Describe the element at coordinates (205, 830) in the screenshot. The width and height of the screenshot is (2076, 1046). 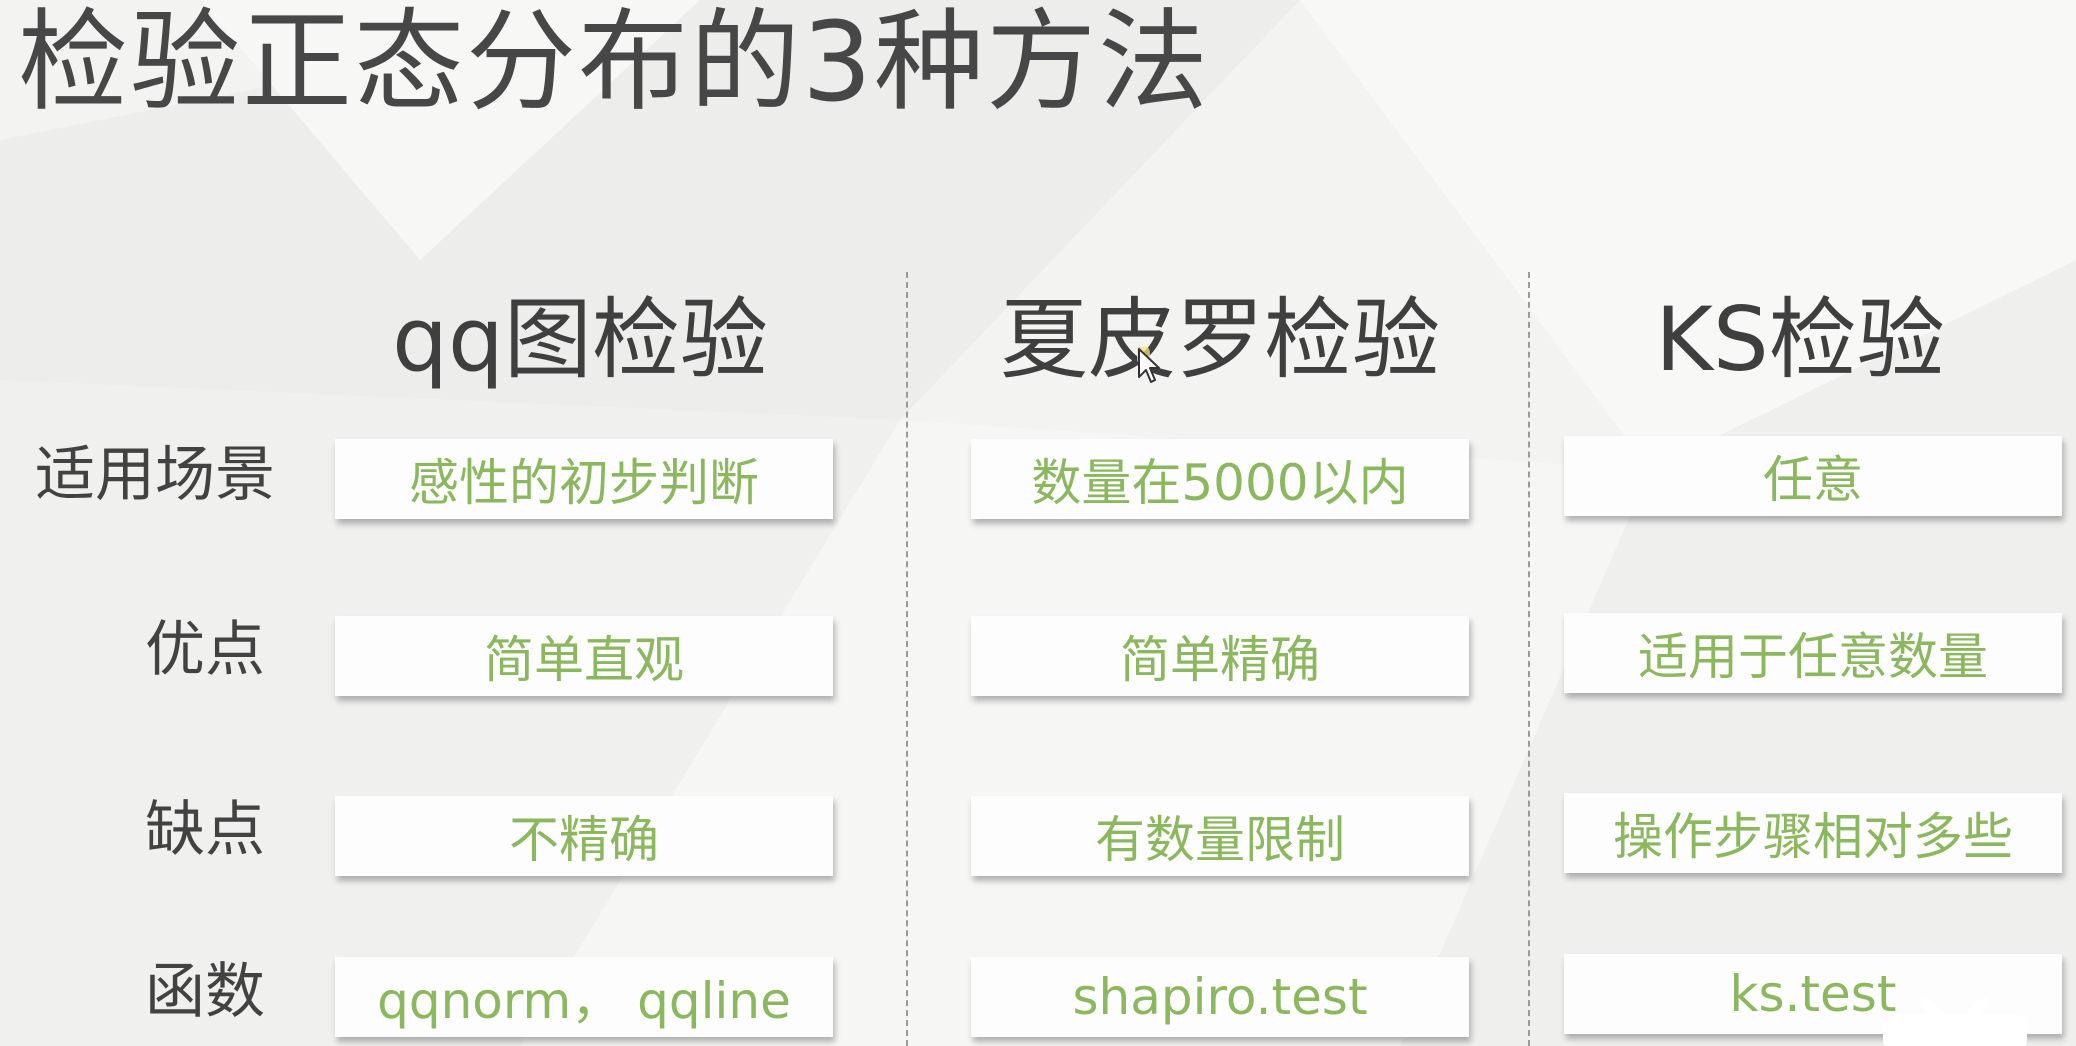
I see `row-label-disadvantage: 缺点` at that location.